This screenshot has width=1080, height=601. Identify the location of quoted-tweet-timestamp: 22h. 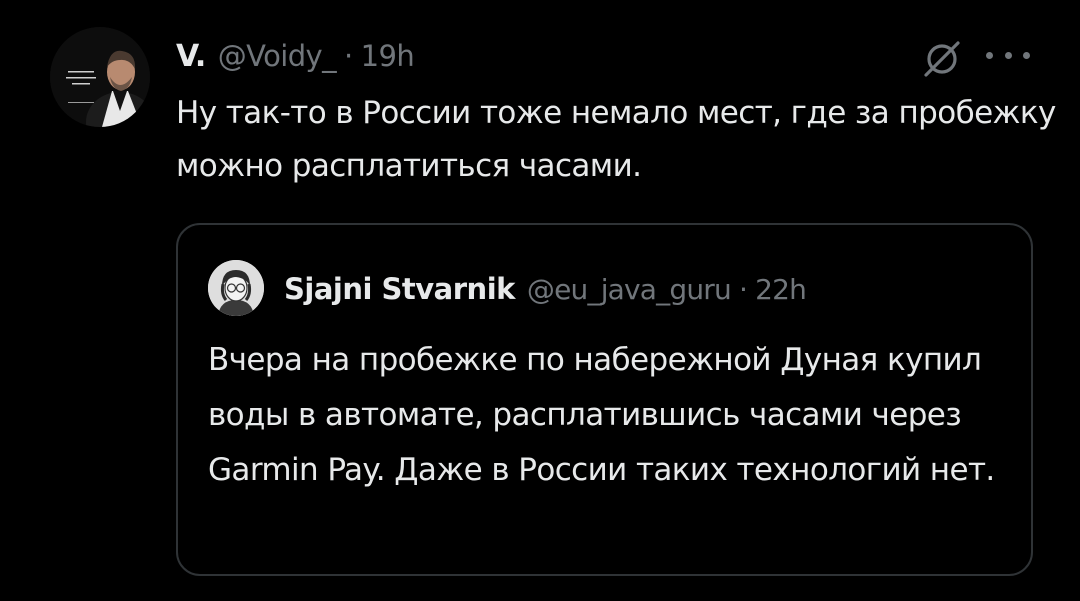
(781, 289).